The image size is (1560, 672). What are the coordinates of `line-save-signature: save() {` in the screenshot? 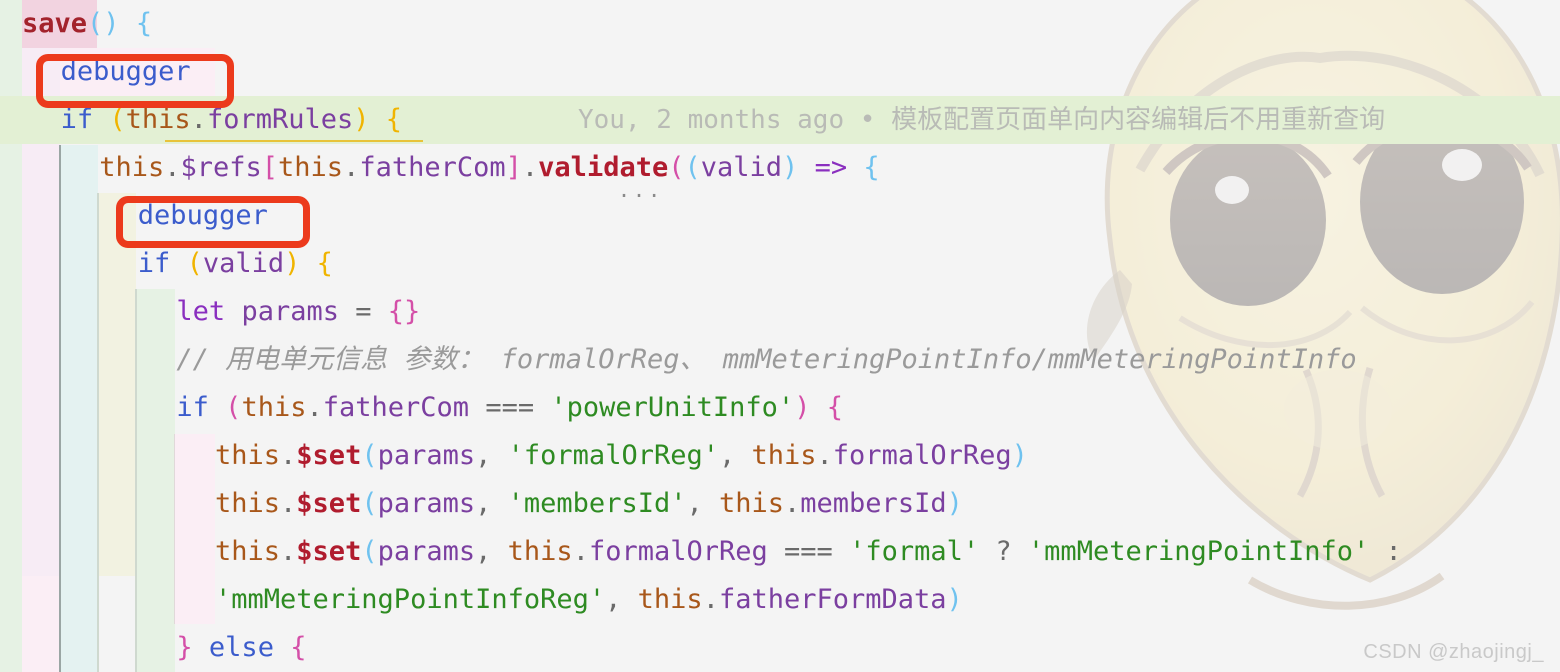 It's located at (780, 24).